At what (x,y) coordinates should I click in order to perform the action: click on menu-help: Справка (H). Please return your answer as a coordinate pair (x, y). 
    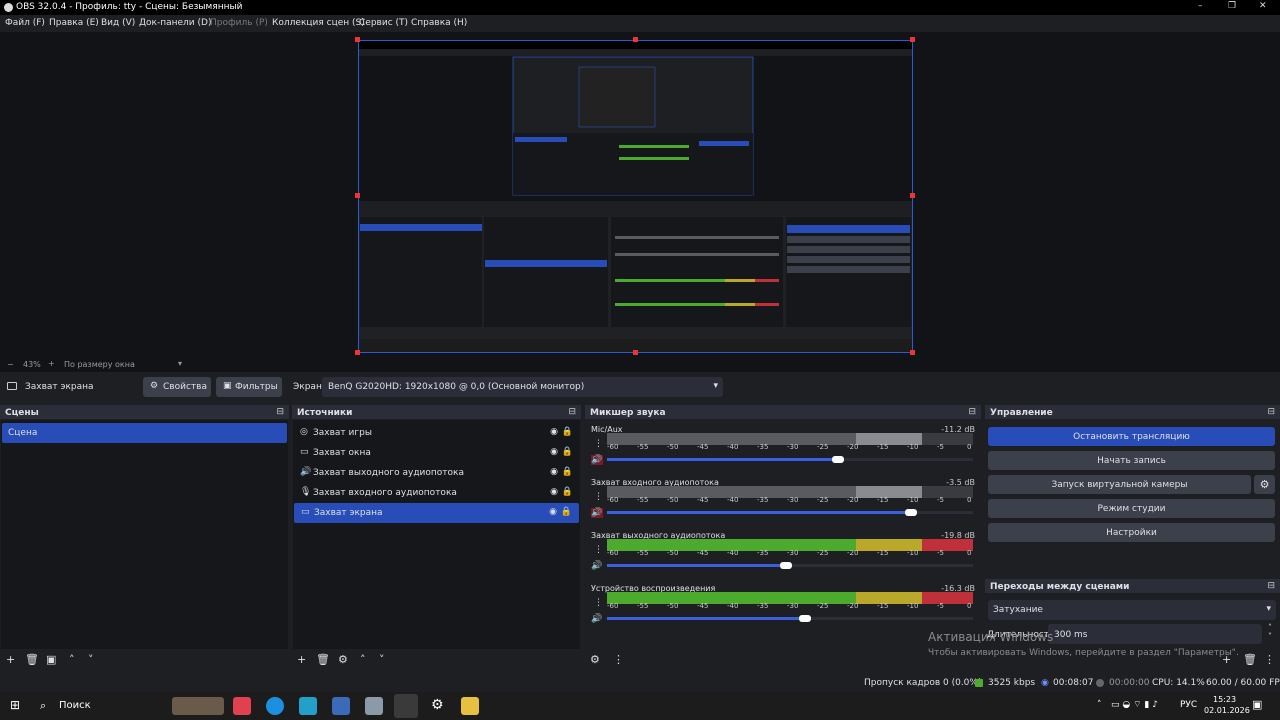
    Looking at the image, I should click on (439, 23).